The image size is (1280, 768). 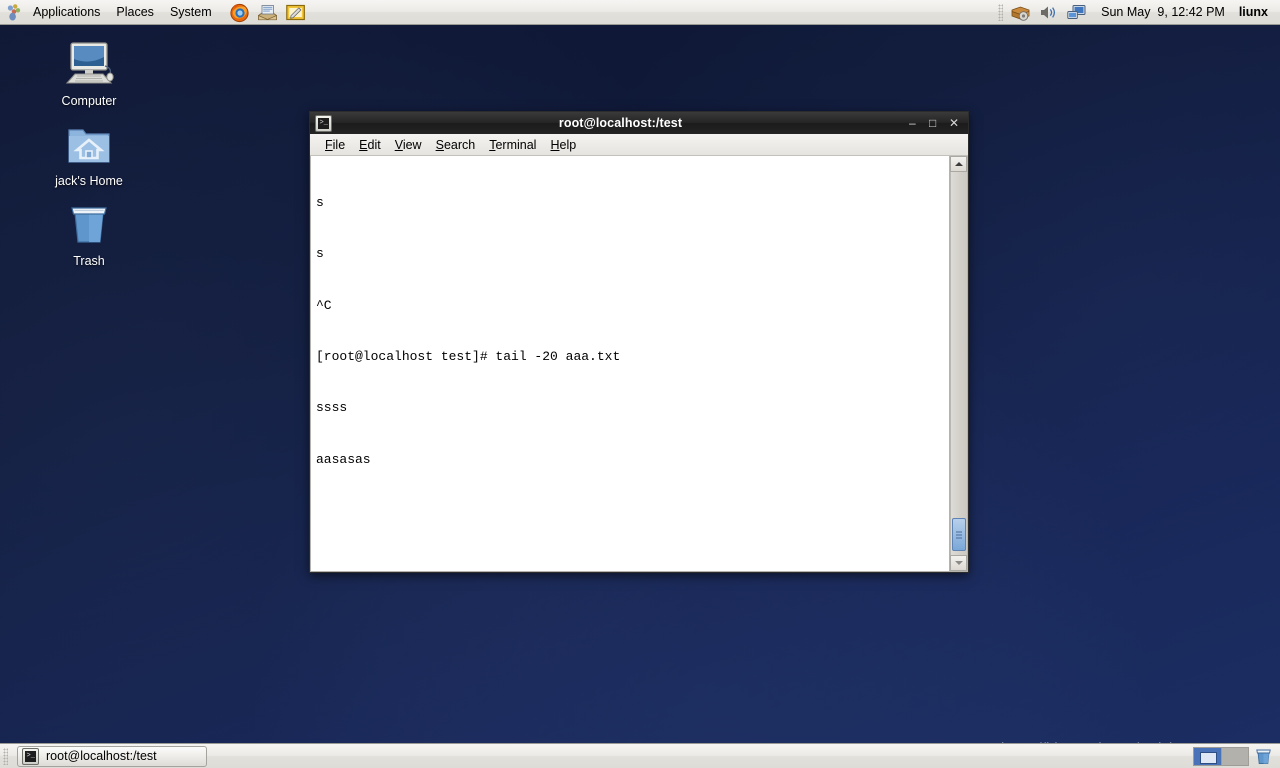 I want to click on workspace-switcher, so click(x=1221, y=756).